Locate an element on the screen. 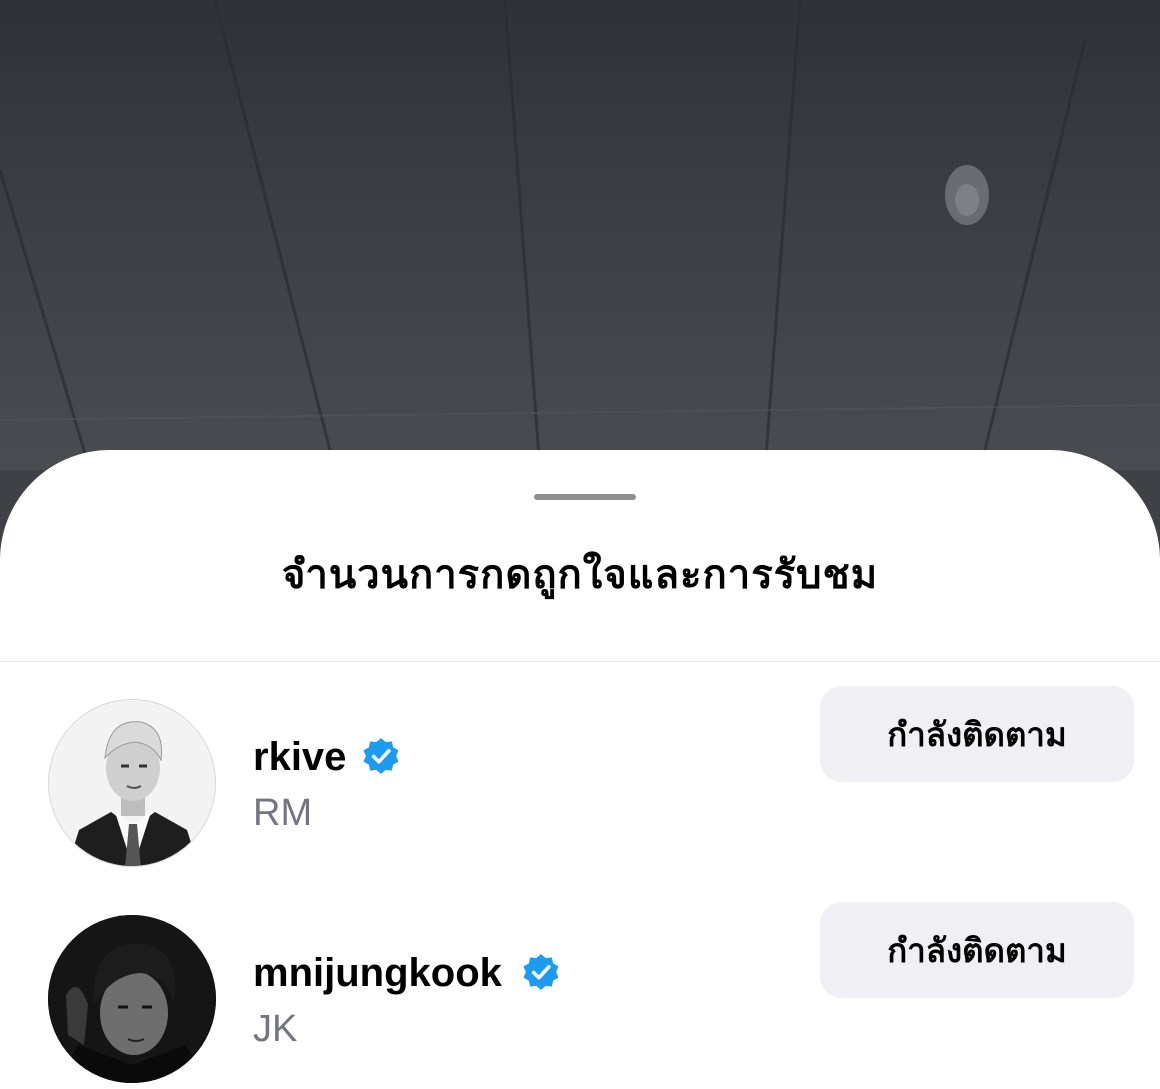 The image size is (1160, 1089). sheet-title: จำนวนการกดถูกใจและการรับชม is located at coordinates (580, 575).